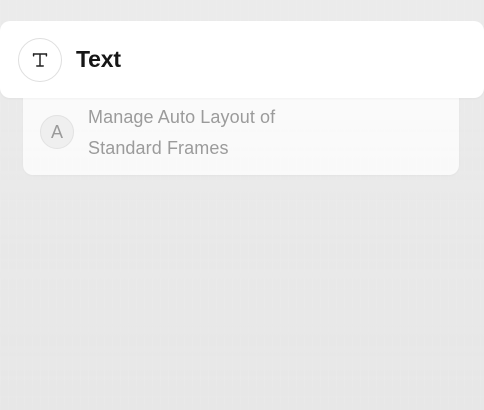 Image resolution: width=484 pixels, height=410 pixels. Describe the element at coordinates (57, 132) in the screenshot. I see `avatar-icon: A` at that location.